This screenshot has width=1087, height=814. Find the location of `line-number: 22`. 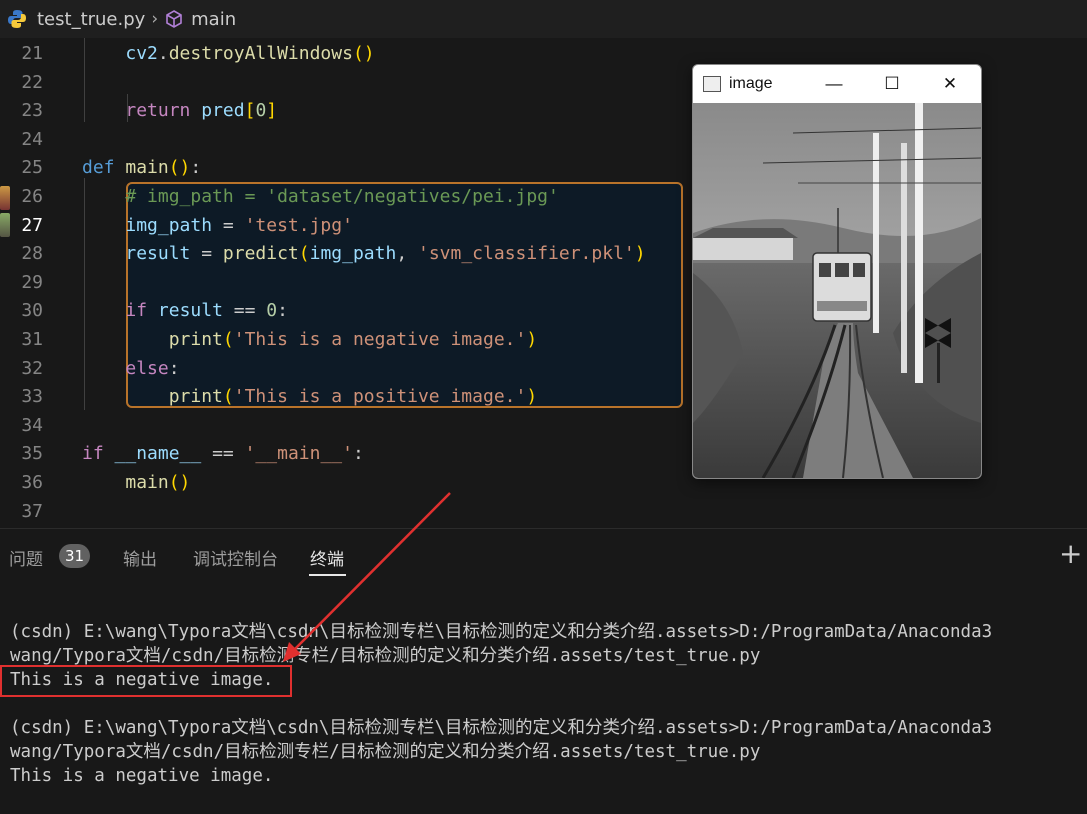

line-number: 22 is located at coordinates (32, 82).